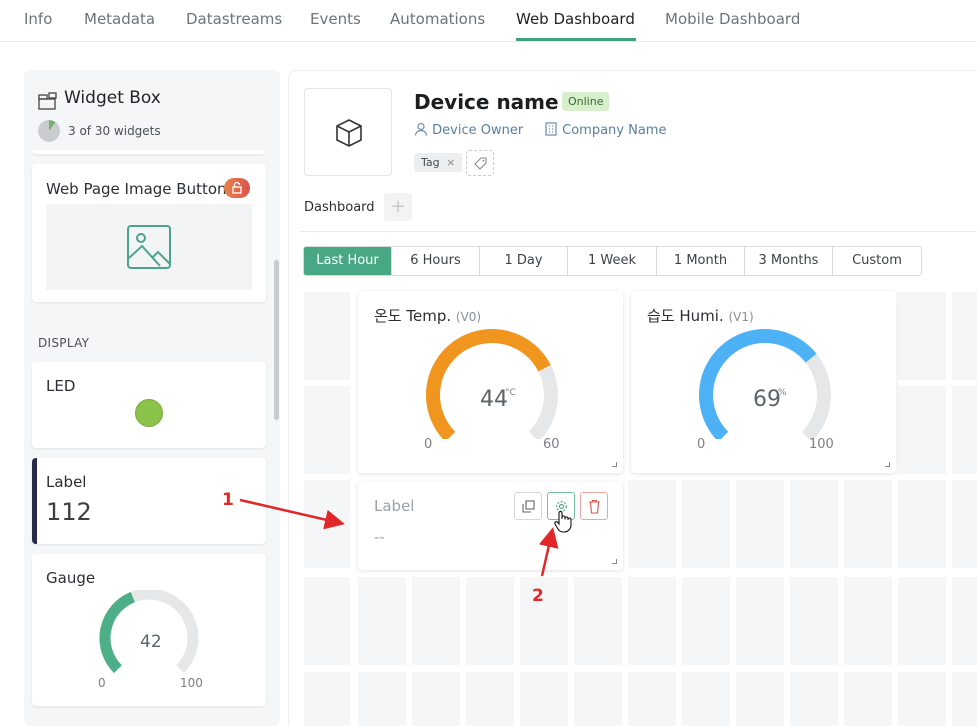  What do you see at coordinates (399, 537) in the screenshot?
I see `annotation-arrows` at bounding box center [399, 537].